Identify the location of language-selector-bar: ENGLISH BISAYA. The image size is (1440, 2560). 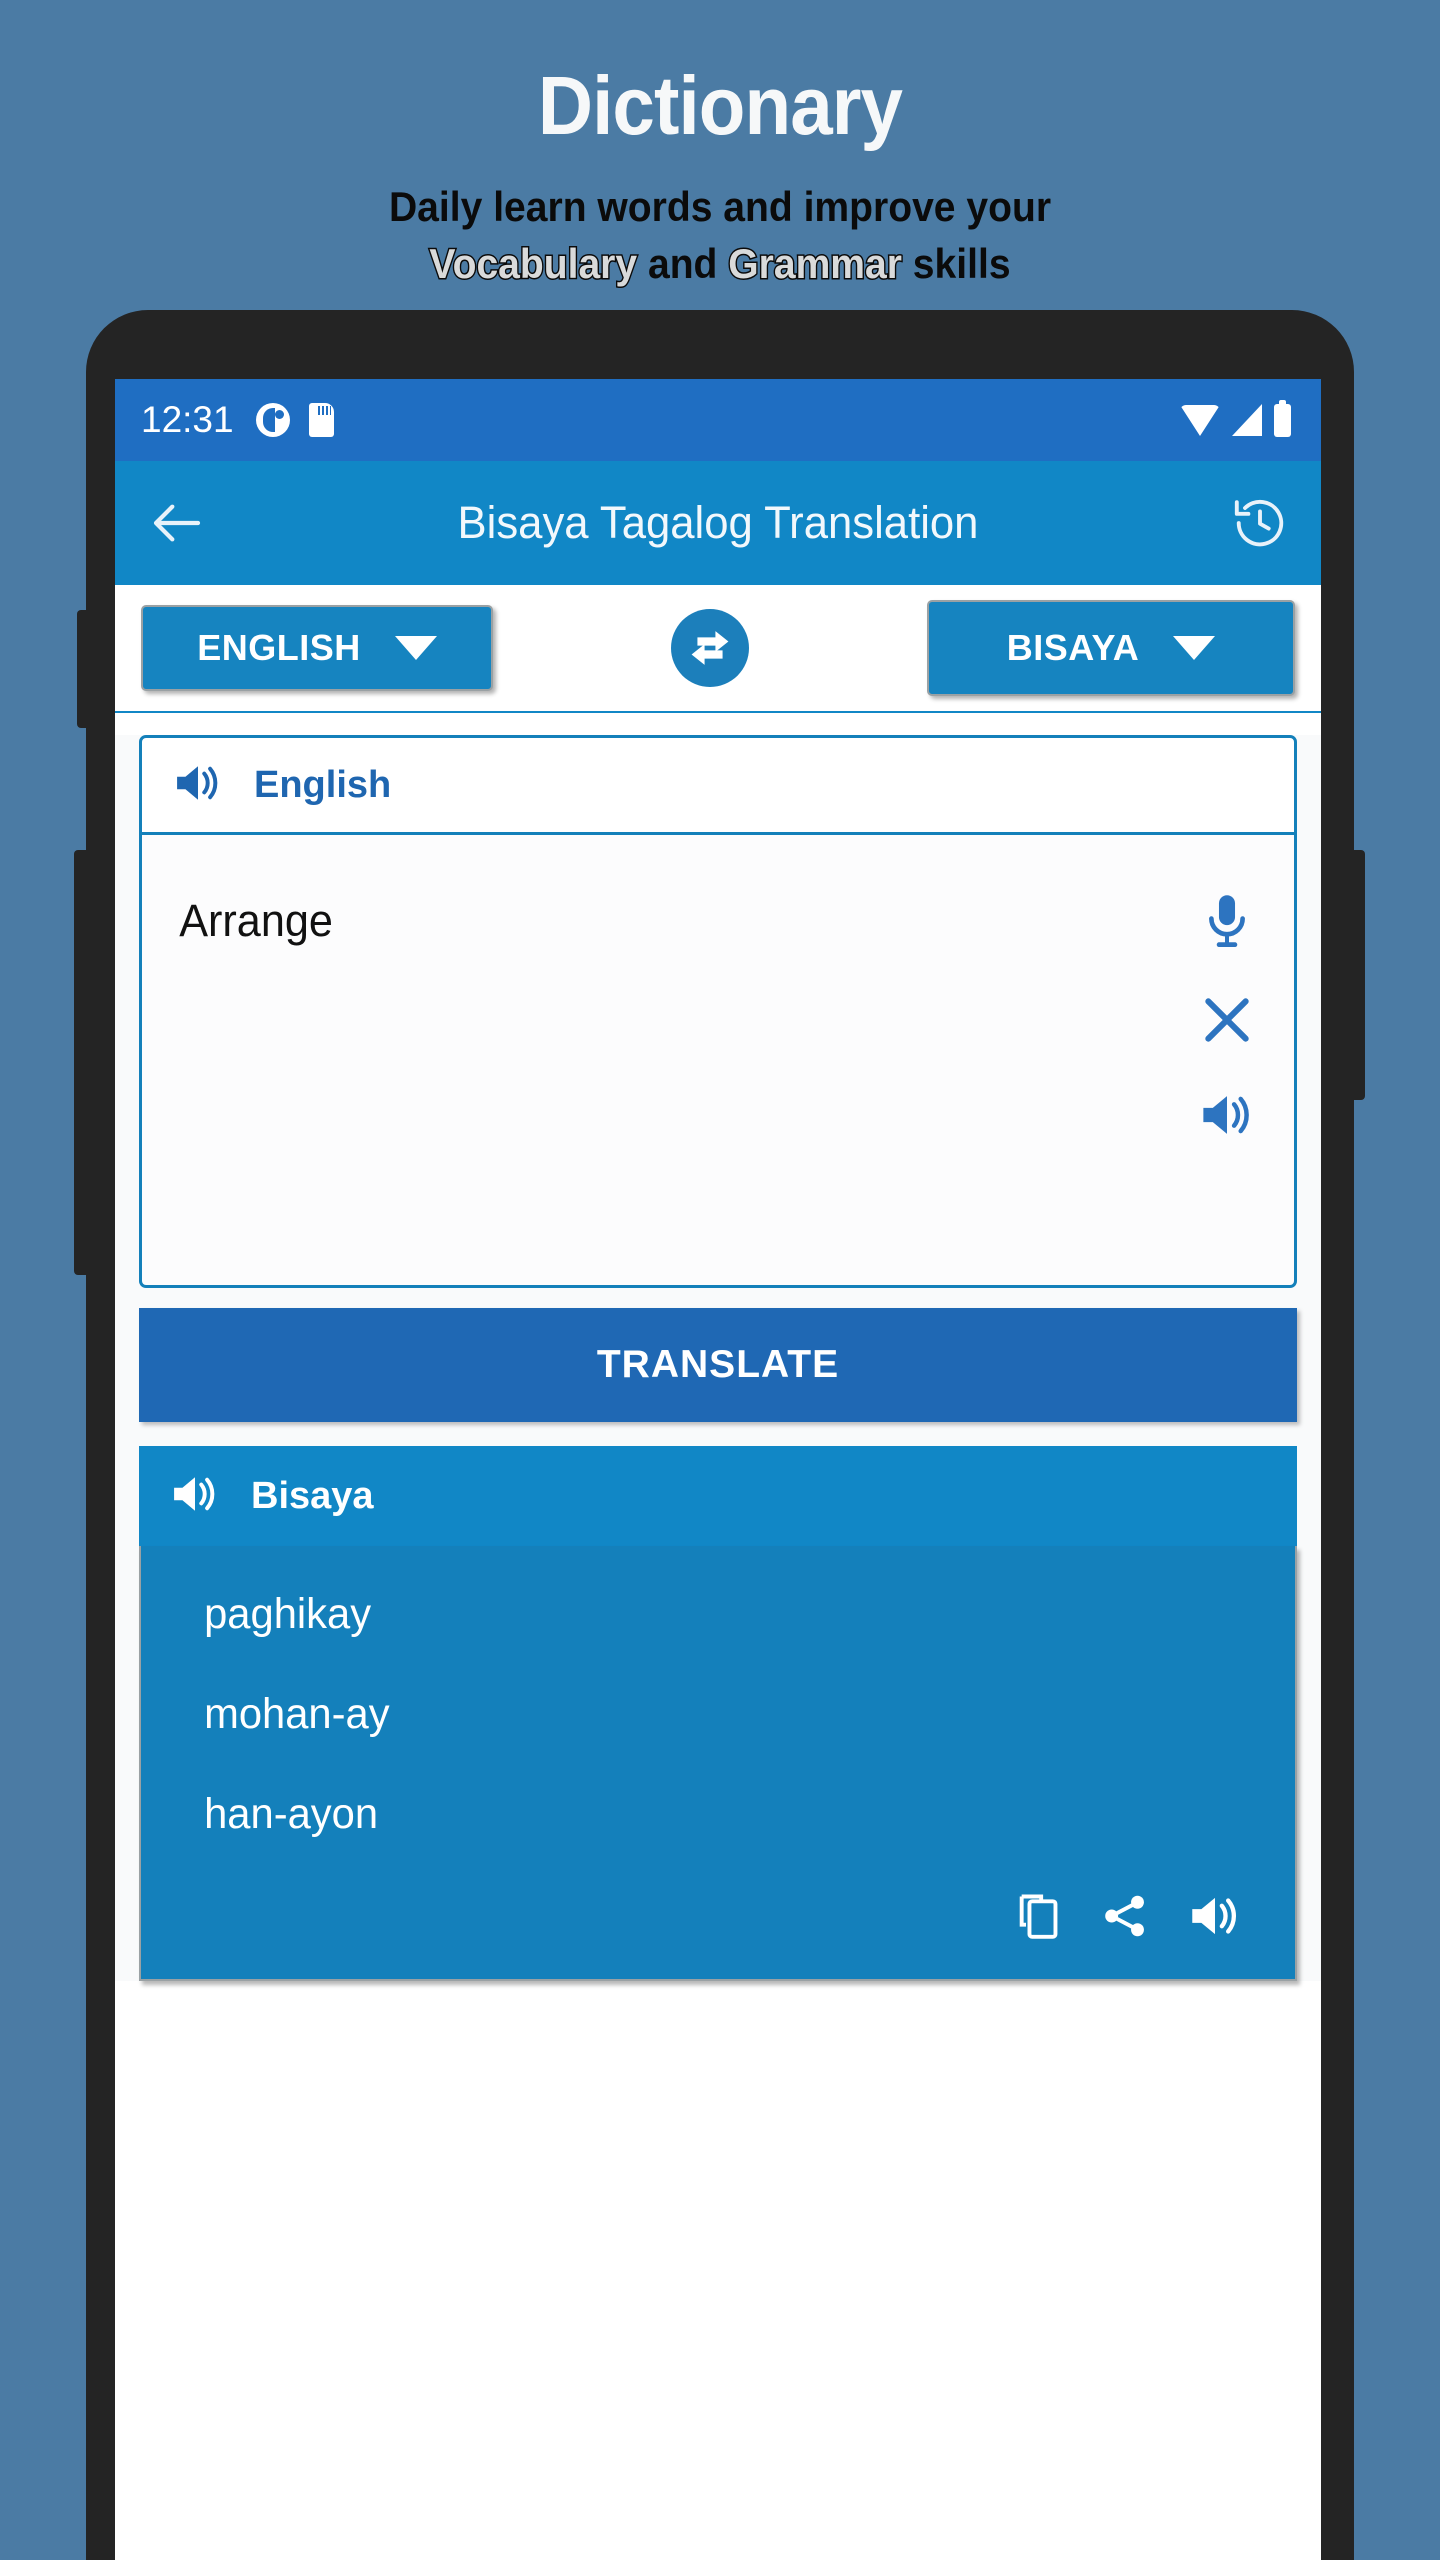
(718, 649).